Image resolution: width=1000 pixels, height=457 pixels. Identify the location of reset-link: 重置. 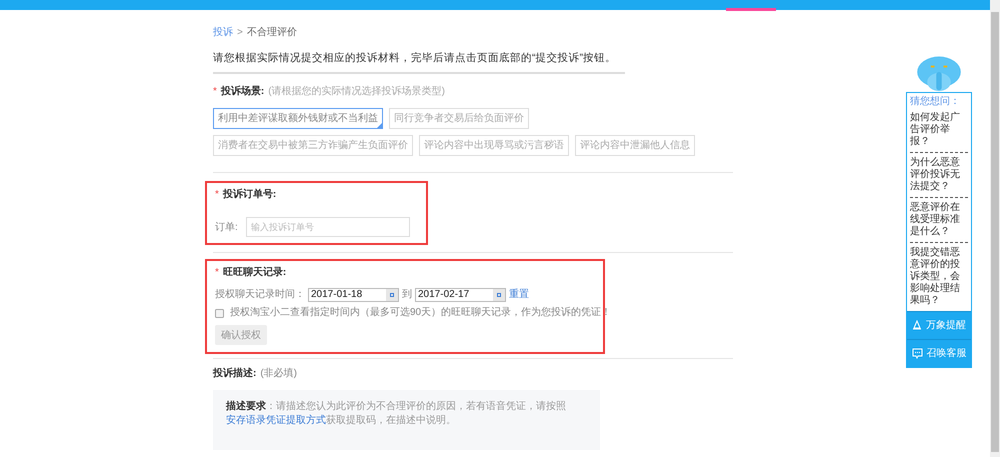
(519, 295).